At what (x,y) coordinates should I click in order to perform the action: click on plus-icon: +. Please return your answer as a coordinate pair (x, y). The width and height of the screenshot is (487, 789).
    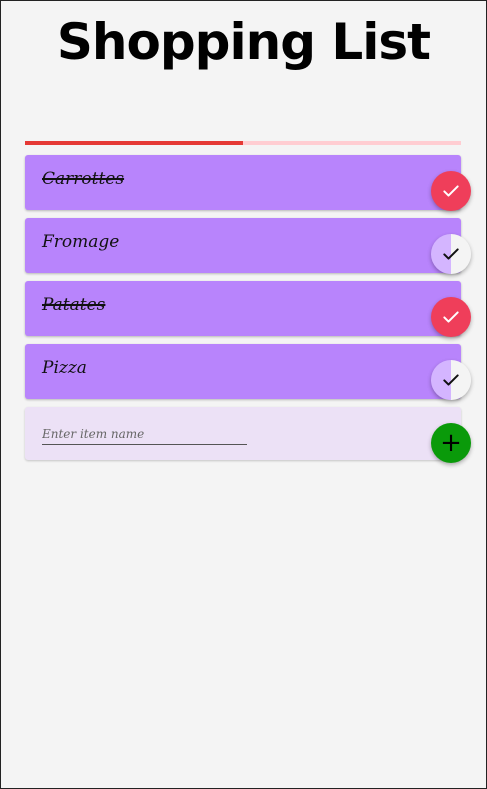
    Looking at the image, I should click on (451, 443).